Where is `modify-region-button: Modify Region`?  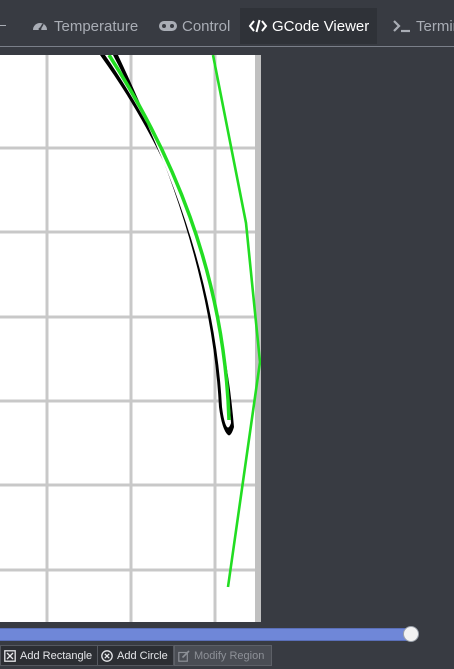
modify-region-button: Modify Region is located at coordinates (223, 655).